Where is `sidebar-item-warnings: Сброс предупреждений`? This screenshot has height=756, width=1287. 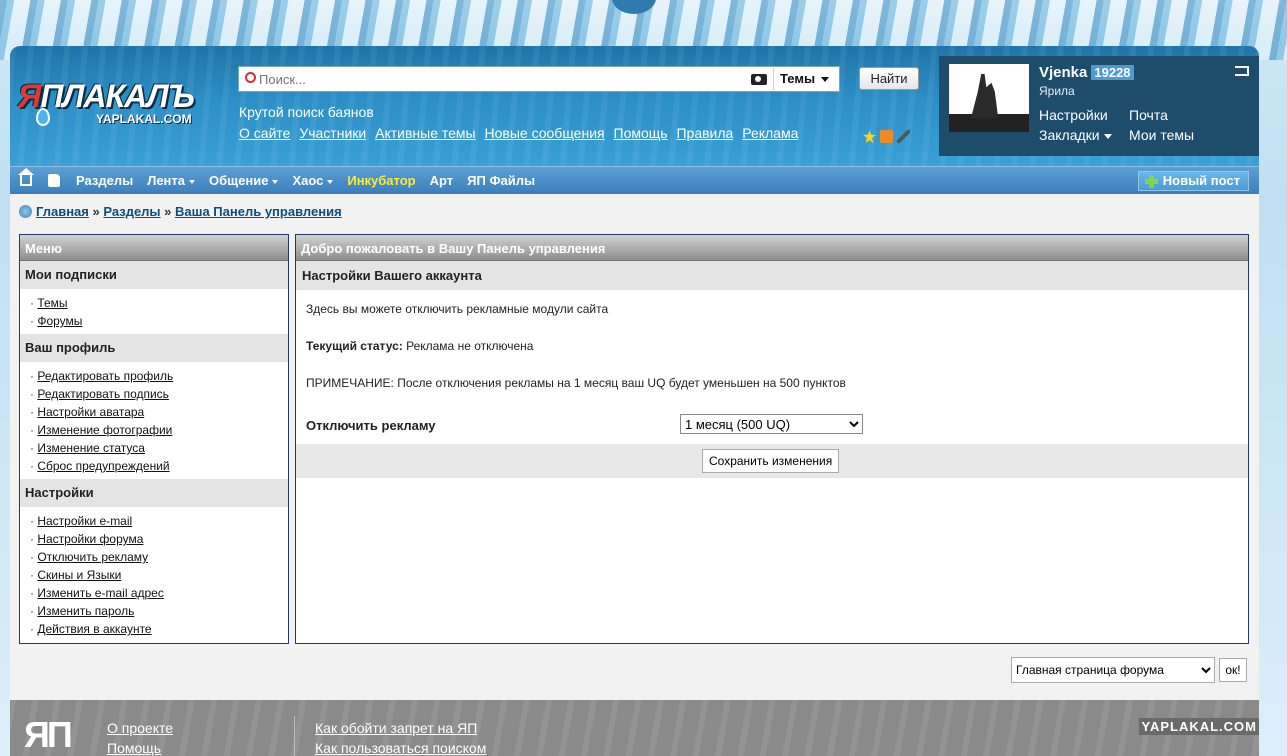
sidebar-item-warnings: Сброс предупреждений is located at coordinates (103, 466).